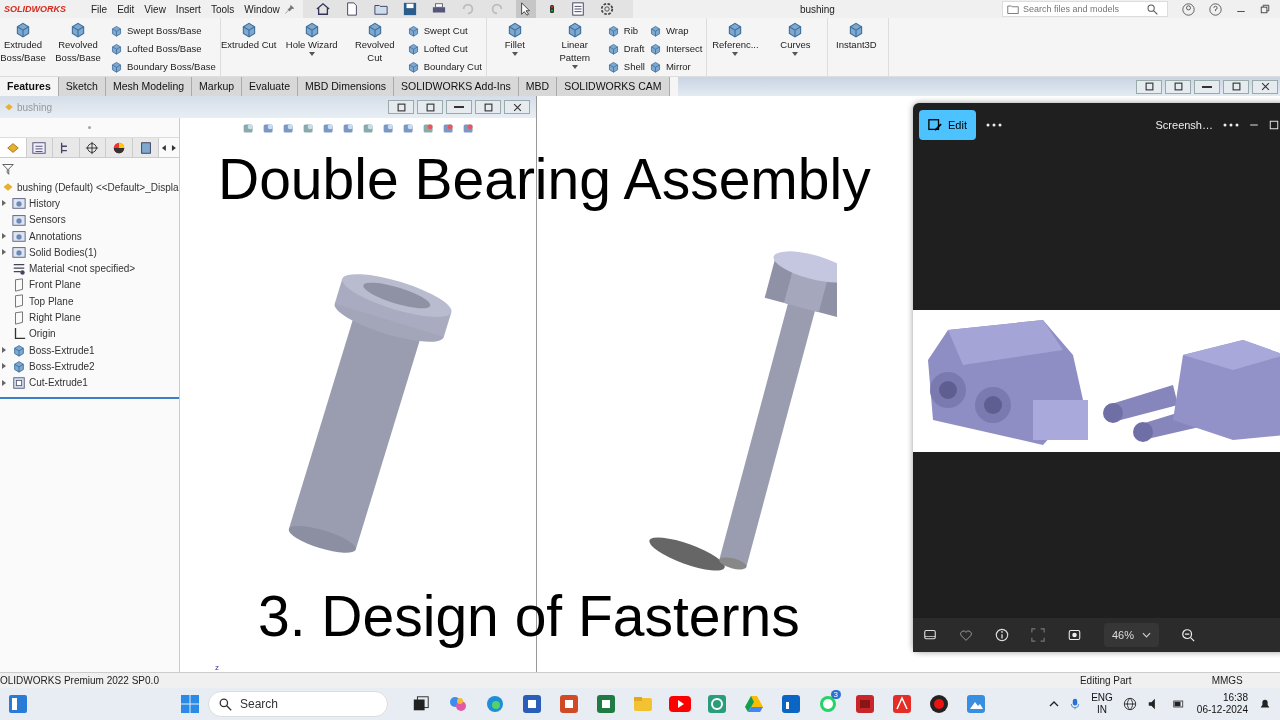 The height and width of the screenshot is (720, 1280). I want to click on search-field: Search files and models, so click(1085, 9).